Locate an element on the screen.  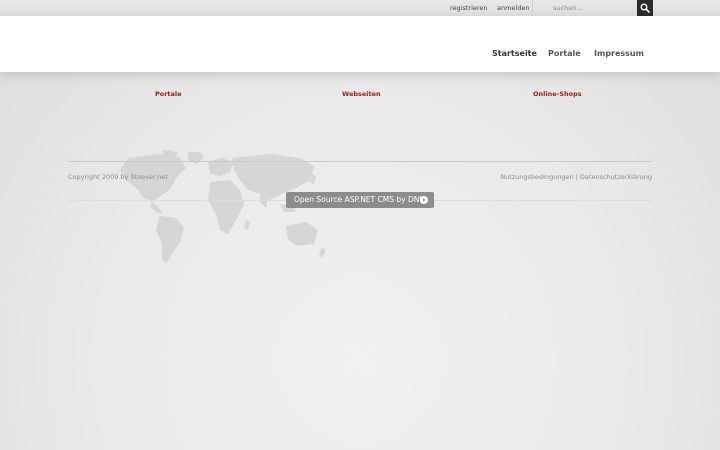
nav-item-startseite: Startseite is located at coordinates (514, 54).